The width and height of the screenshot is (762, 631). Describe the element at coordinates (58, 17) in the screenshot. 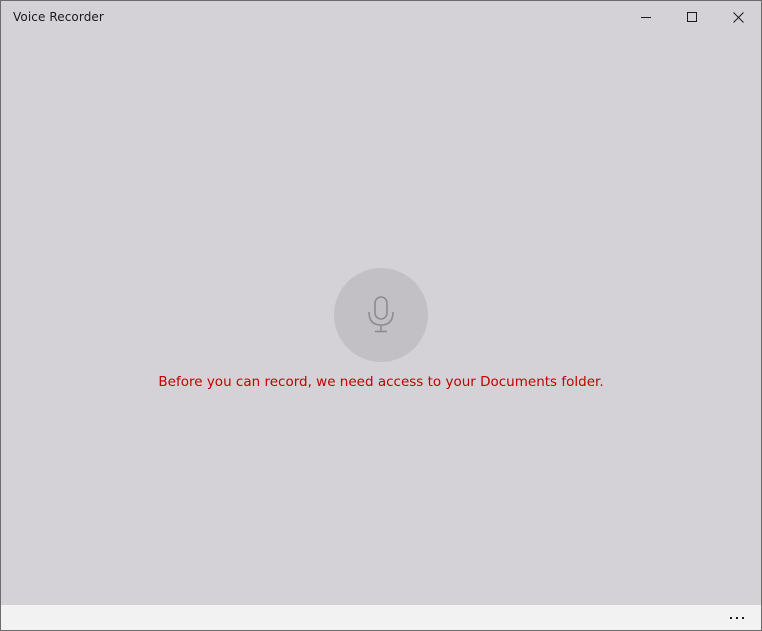

I see `window-title: Voice Recorder` at that location.